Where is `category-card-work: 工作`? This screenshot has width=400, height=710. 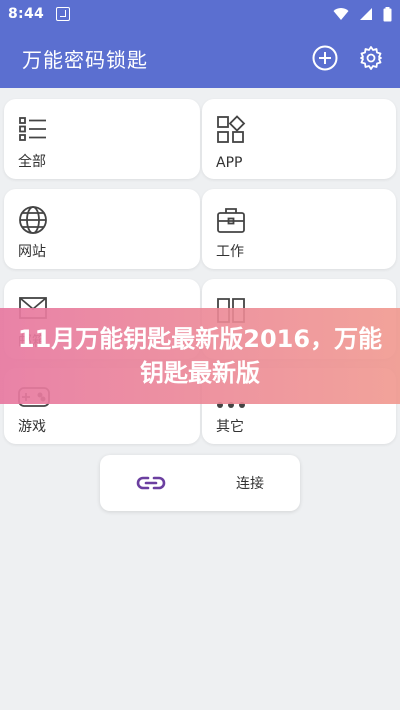 category-card-work: 工作 is located at coordinates (299, 229).